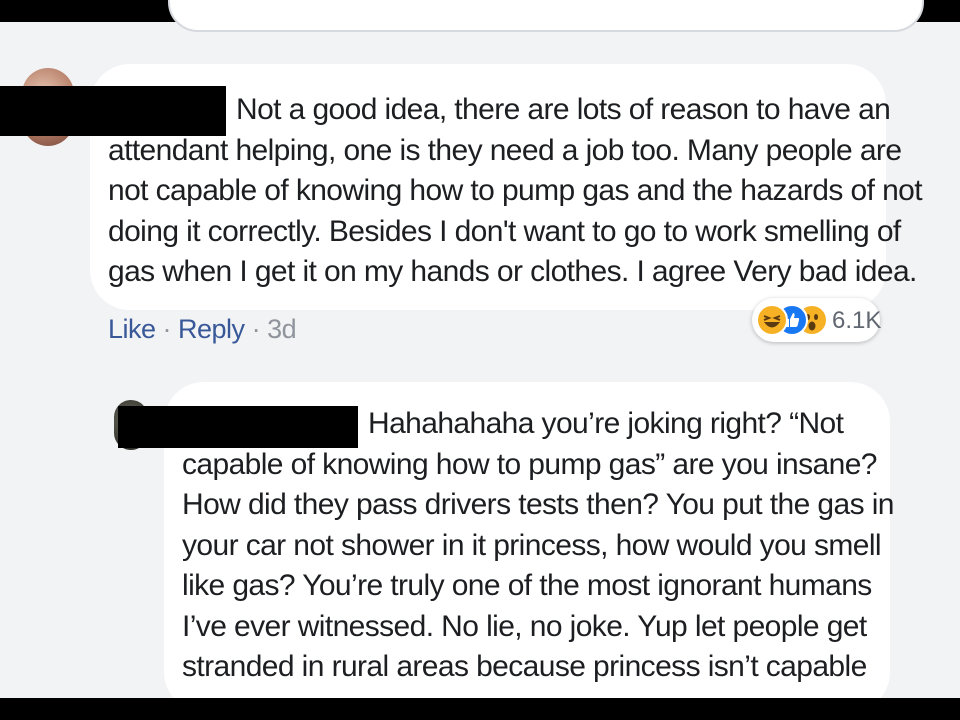 The image size is (960, 720). I want to click on comment-actions: Like · Reply · 3d, so click(202, 329).